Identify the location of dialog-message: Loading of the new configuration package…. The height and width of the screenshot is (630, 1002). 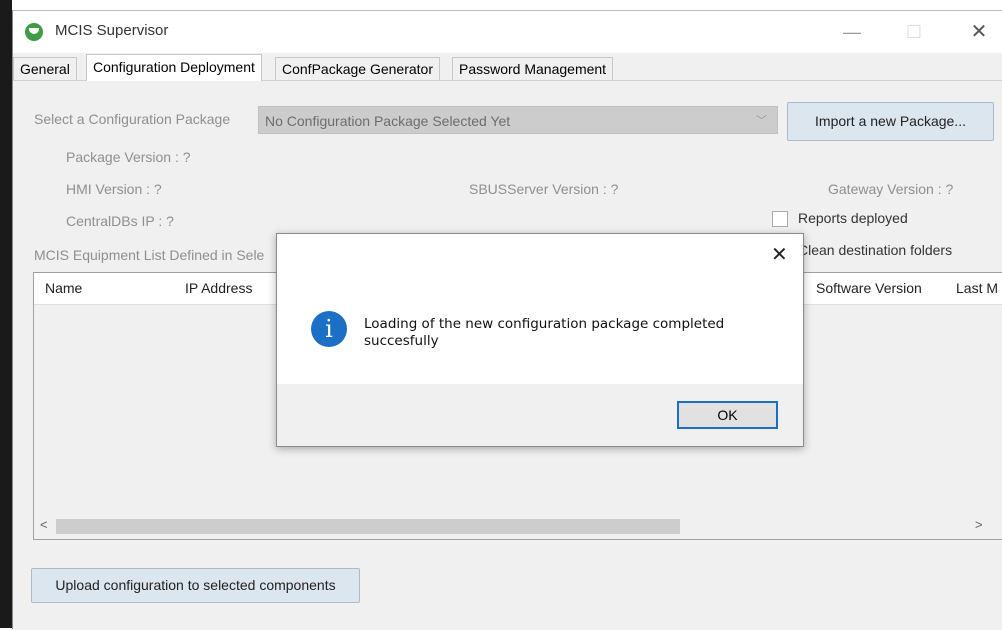
(544, 332).